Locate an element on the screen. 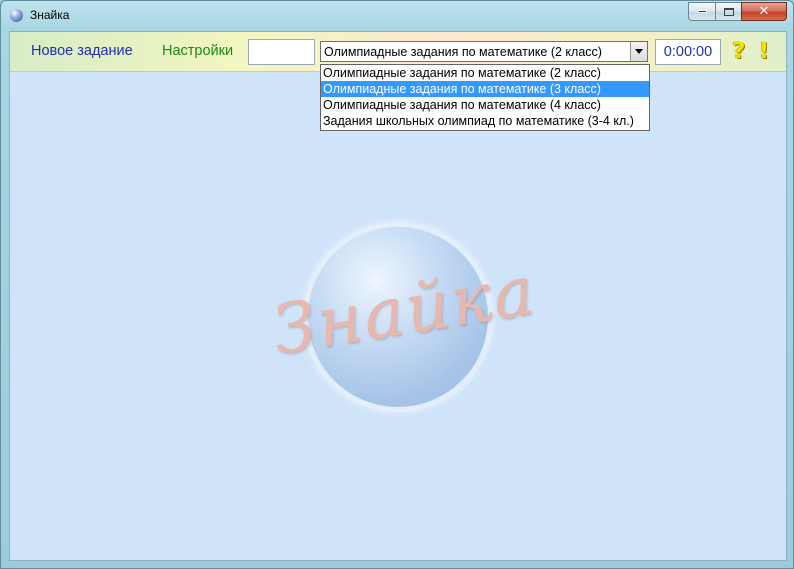 This screenshot has height=569, width=794. minimize-icon is located at coordinates (702, 11).